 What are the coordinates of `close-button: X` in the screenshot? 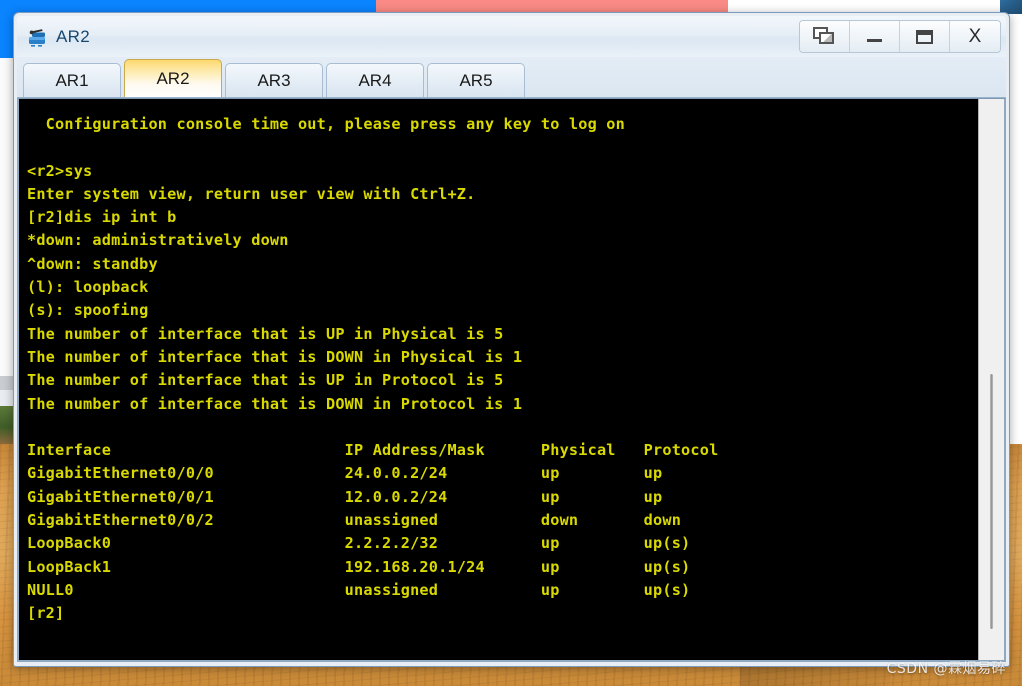 It's located at (975, 36).